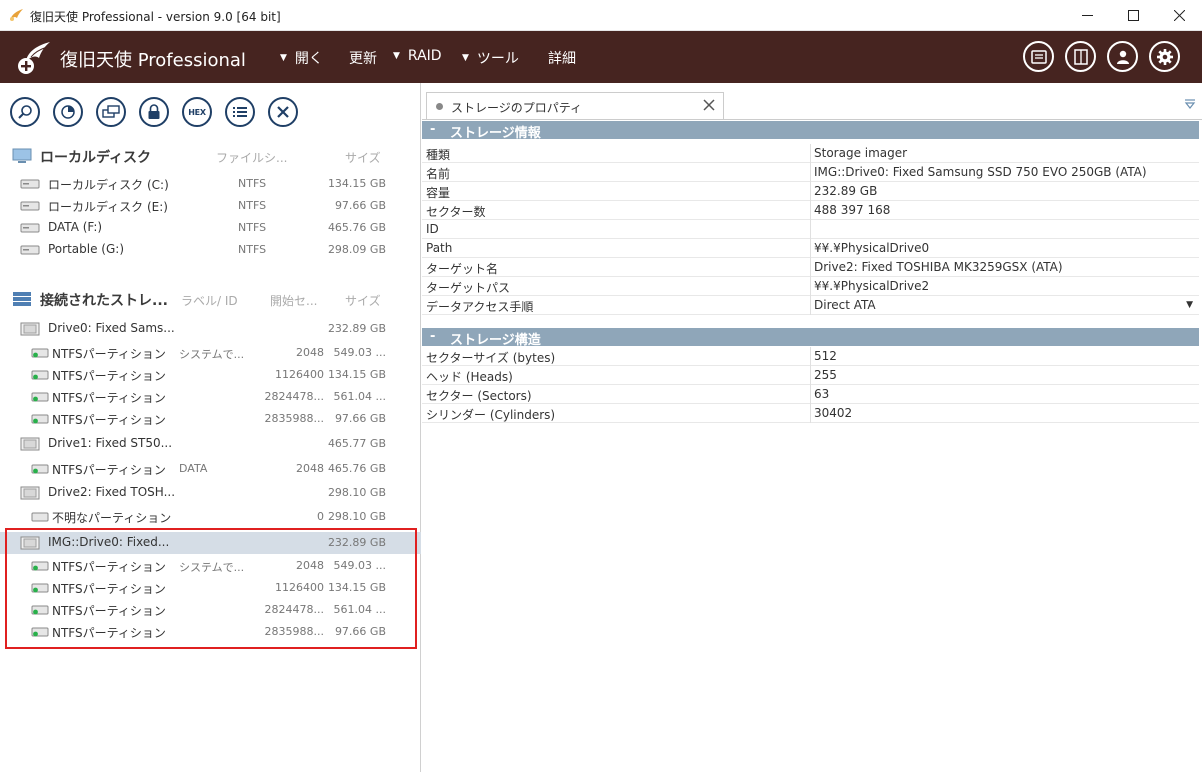 Image resolution: width=1202 pixels, height=772 pixels. Describe the element at coordinates (154, 112) in the screenshot. I see `lock-button` at that location.